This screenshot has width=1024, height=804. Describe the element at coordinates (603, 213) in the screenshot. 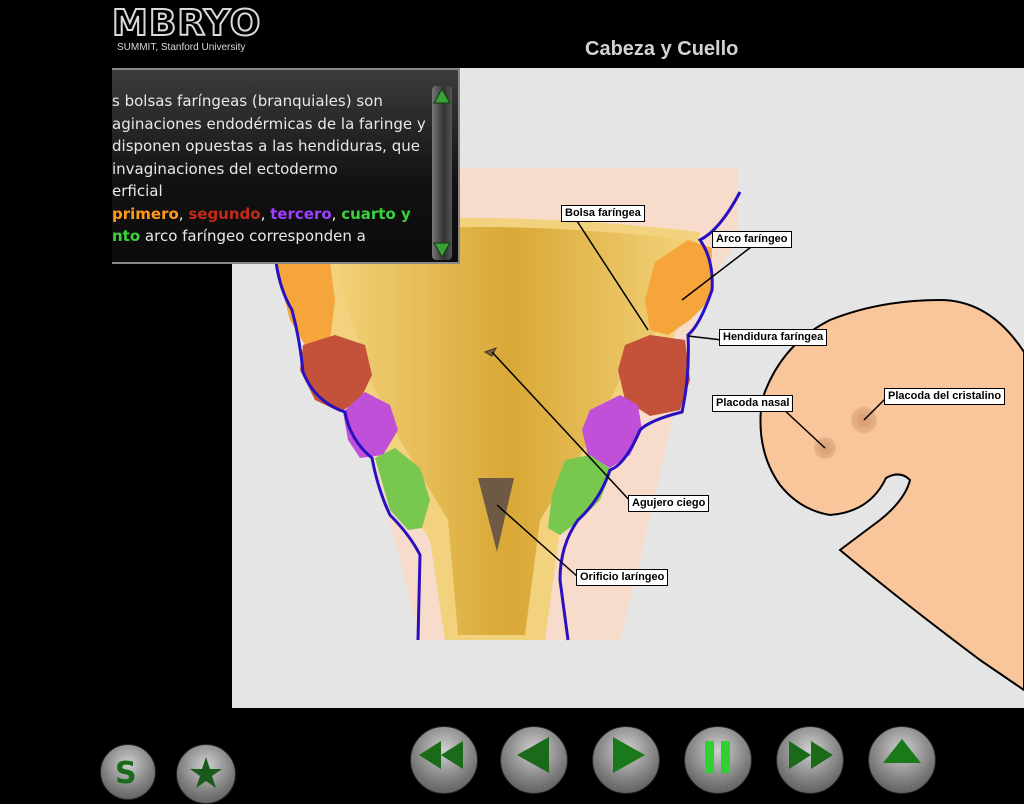

I see `label-bolsa-faringea: Bolsa faríngea` at that location.